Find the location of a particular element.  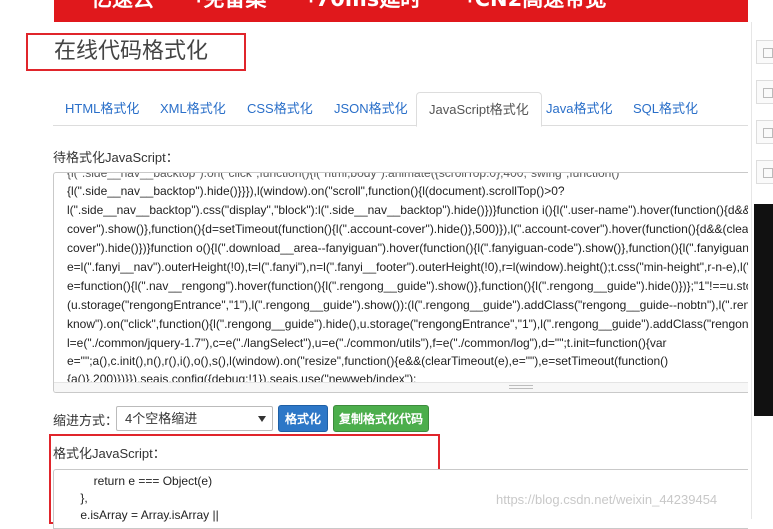

tab-json: JSON格式化 is located at coordinates (371, 109).